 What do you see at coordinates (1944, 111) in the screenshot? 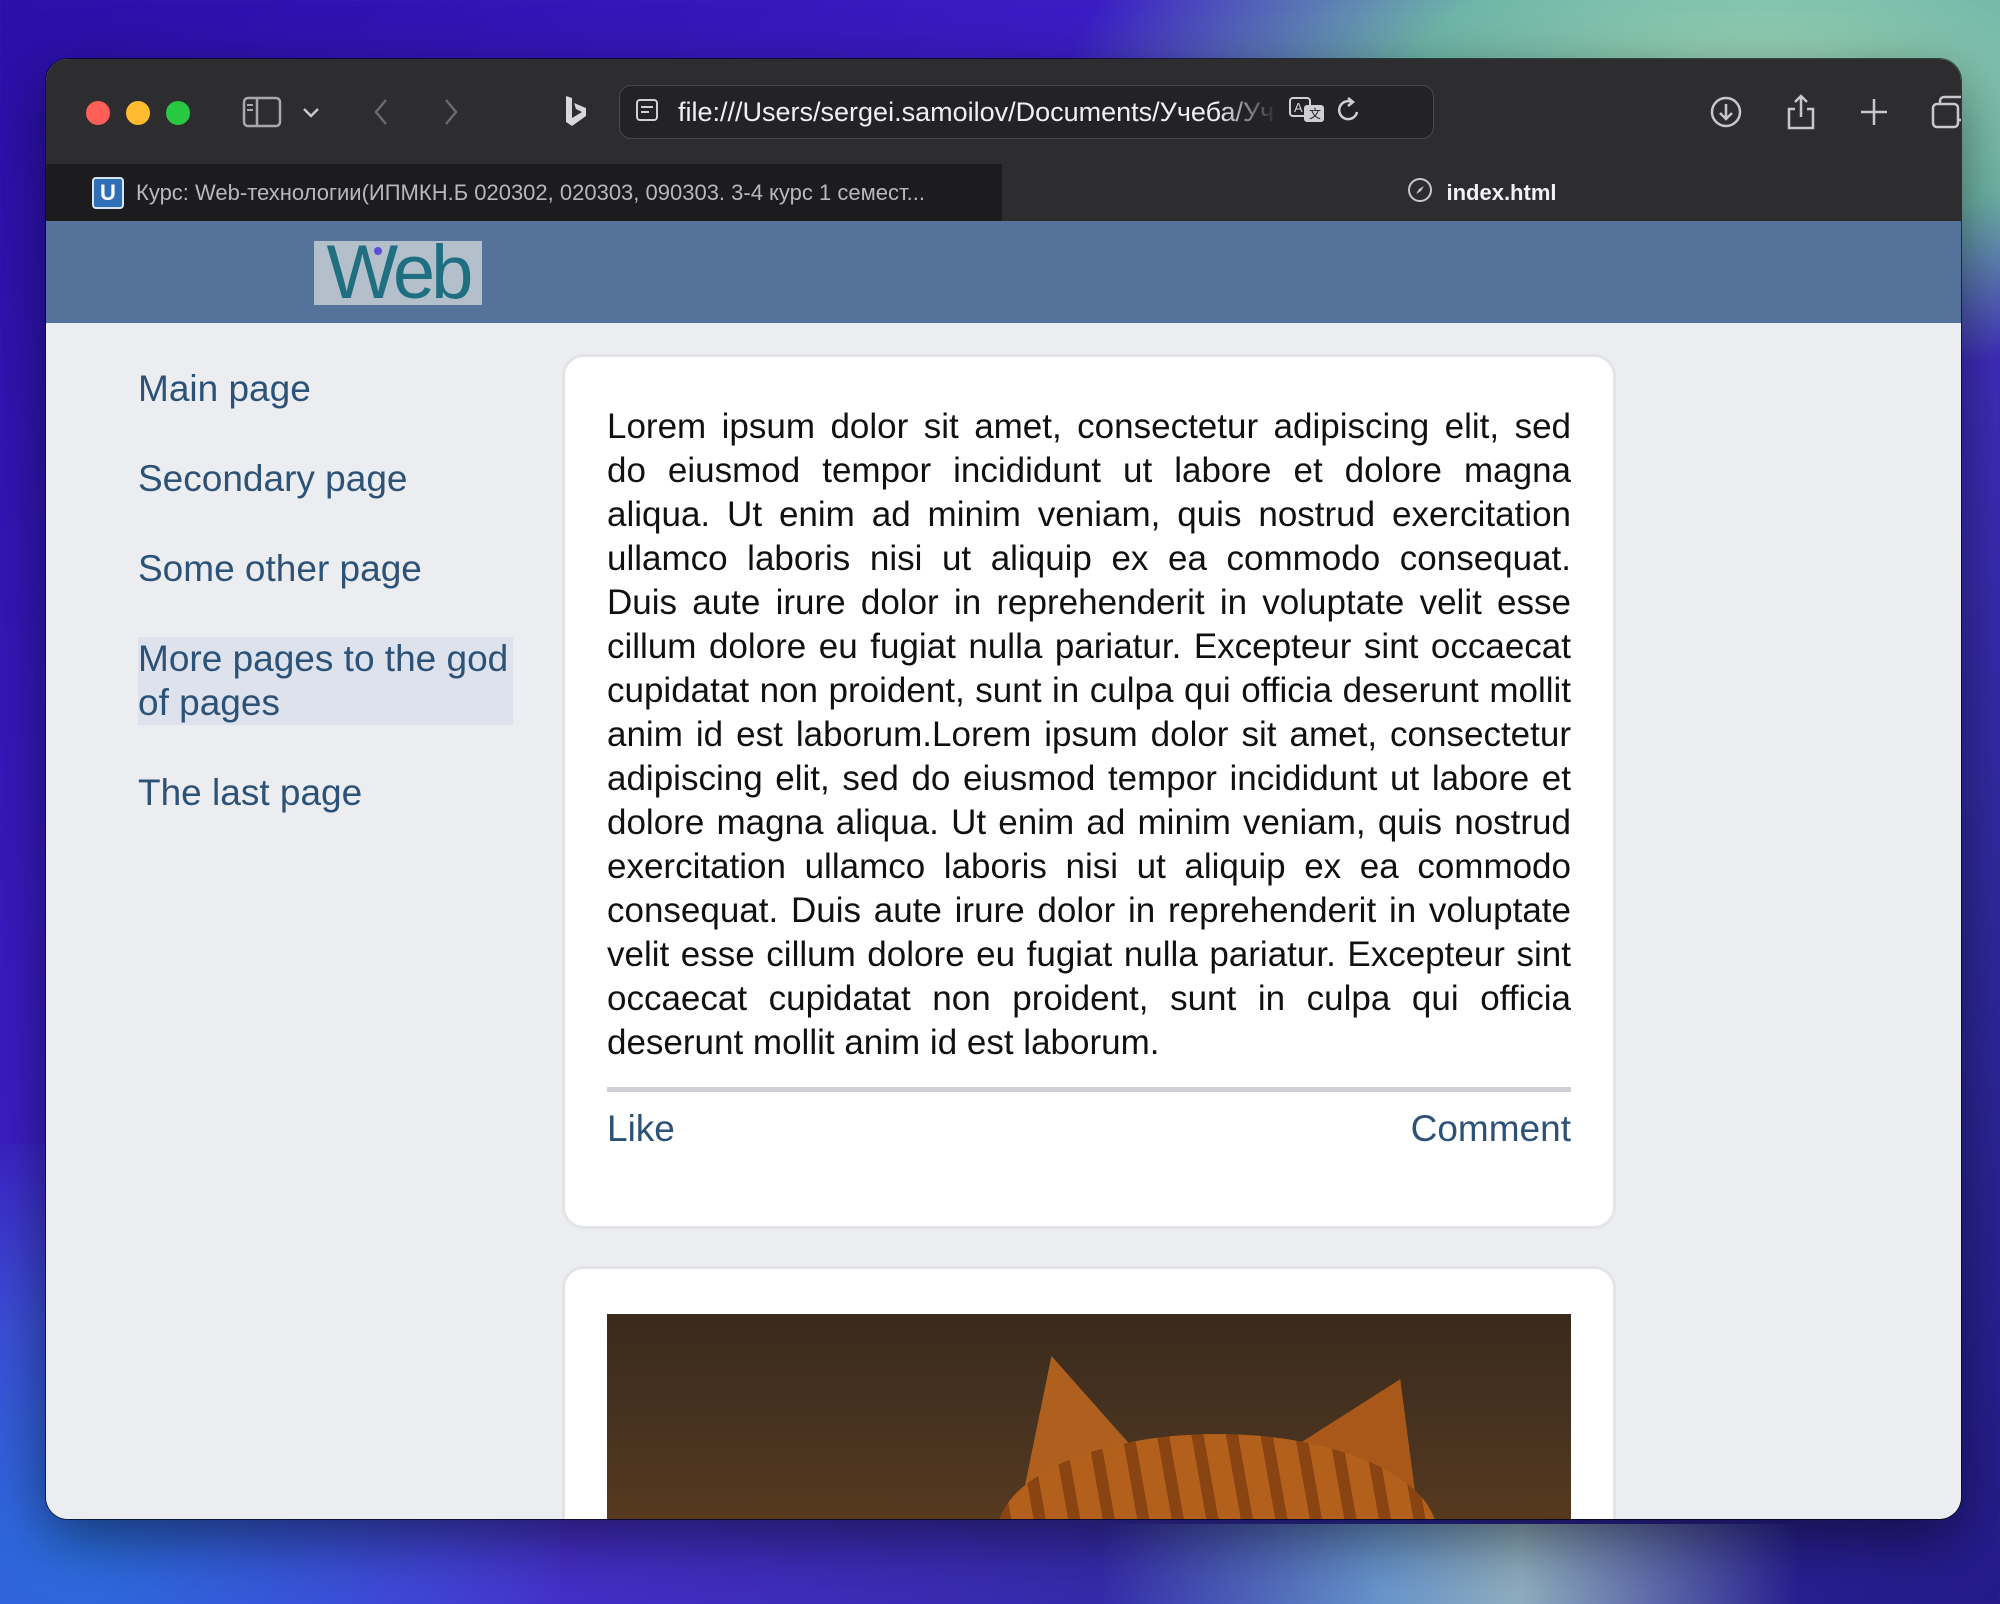
I see `tab-overview-icon` at bounding box center [1944, 111].